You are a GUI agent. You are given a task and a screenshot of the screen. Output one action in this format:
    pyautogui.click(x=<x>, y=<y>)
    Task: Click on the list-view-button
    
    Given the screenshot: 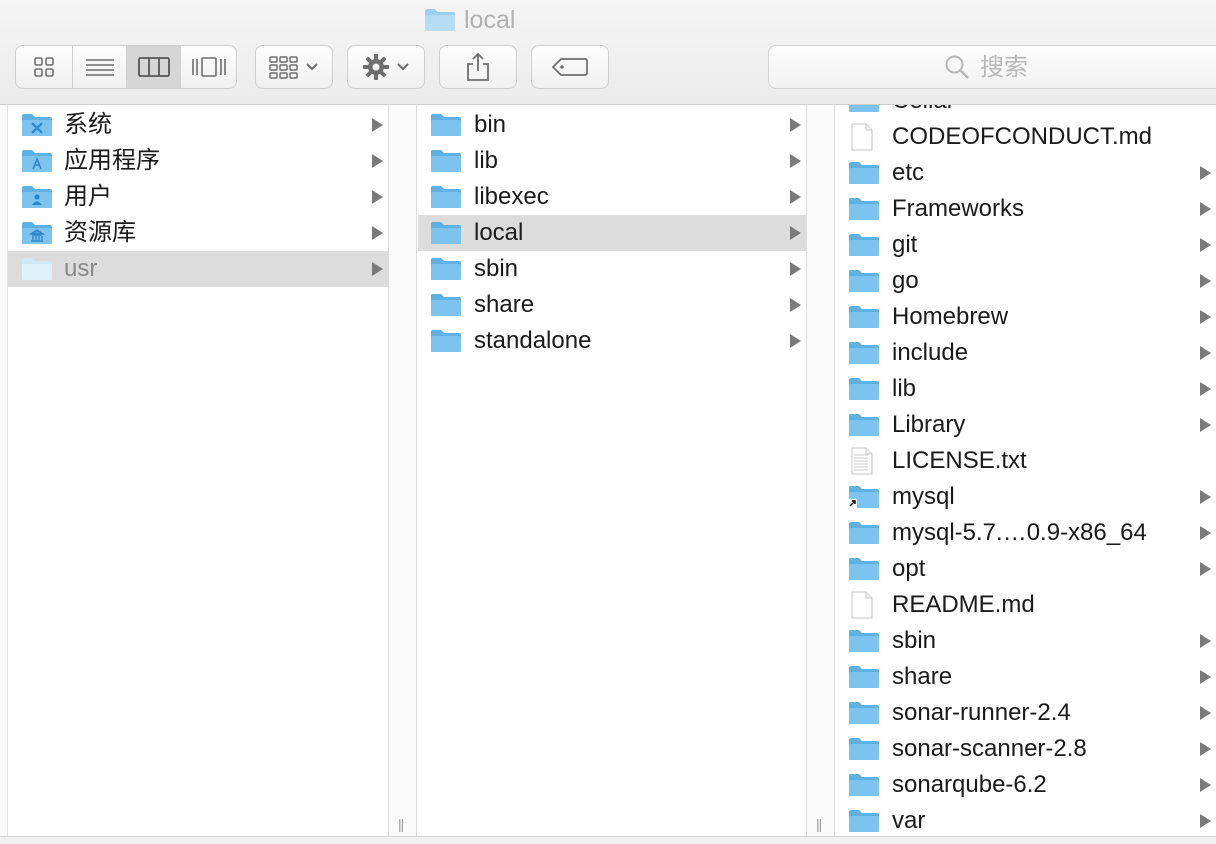 What is the action you would take?
    pyautogui.click(x=100, y=67)
    